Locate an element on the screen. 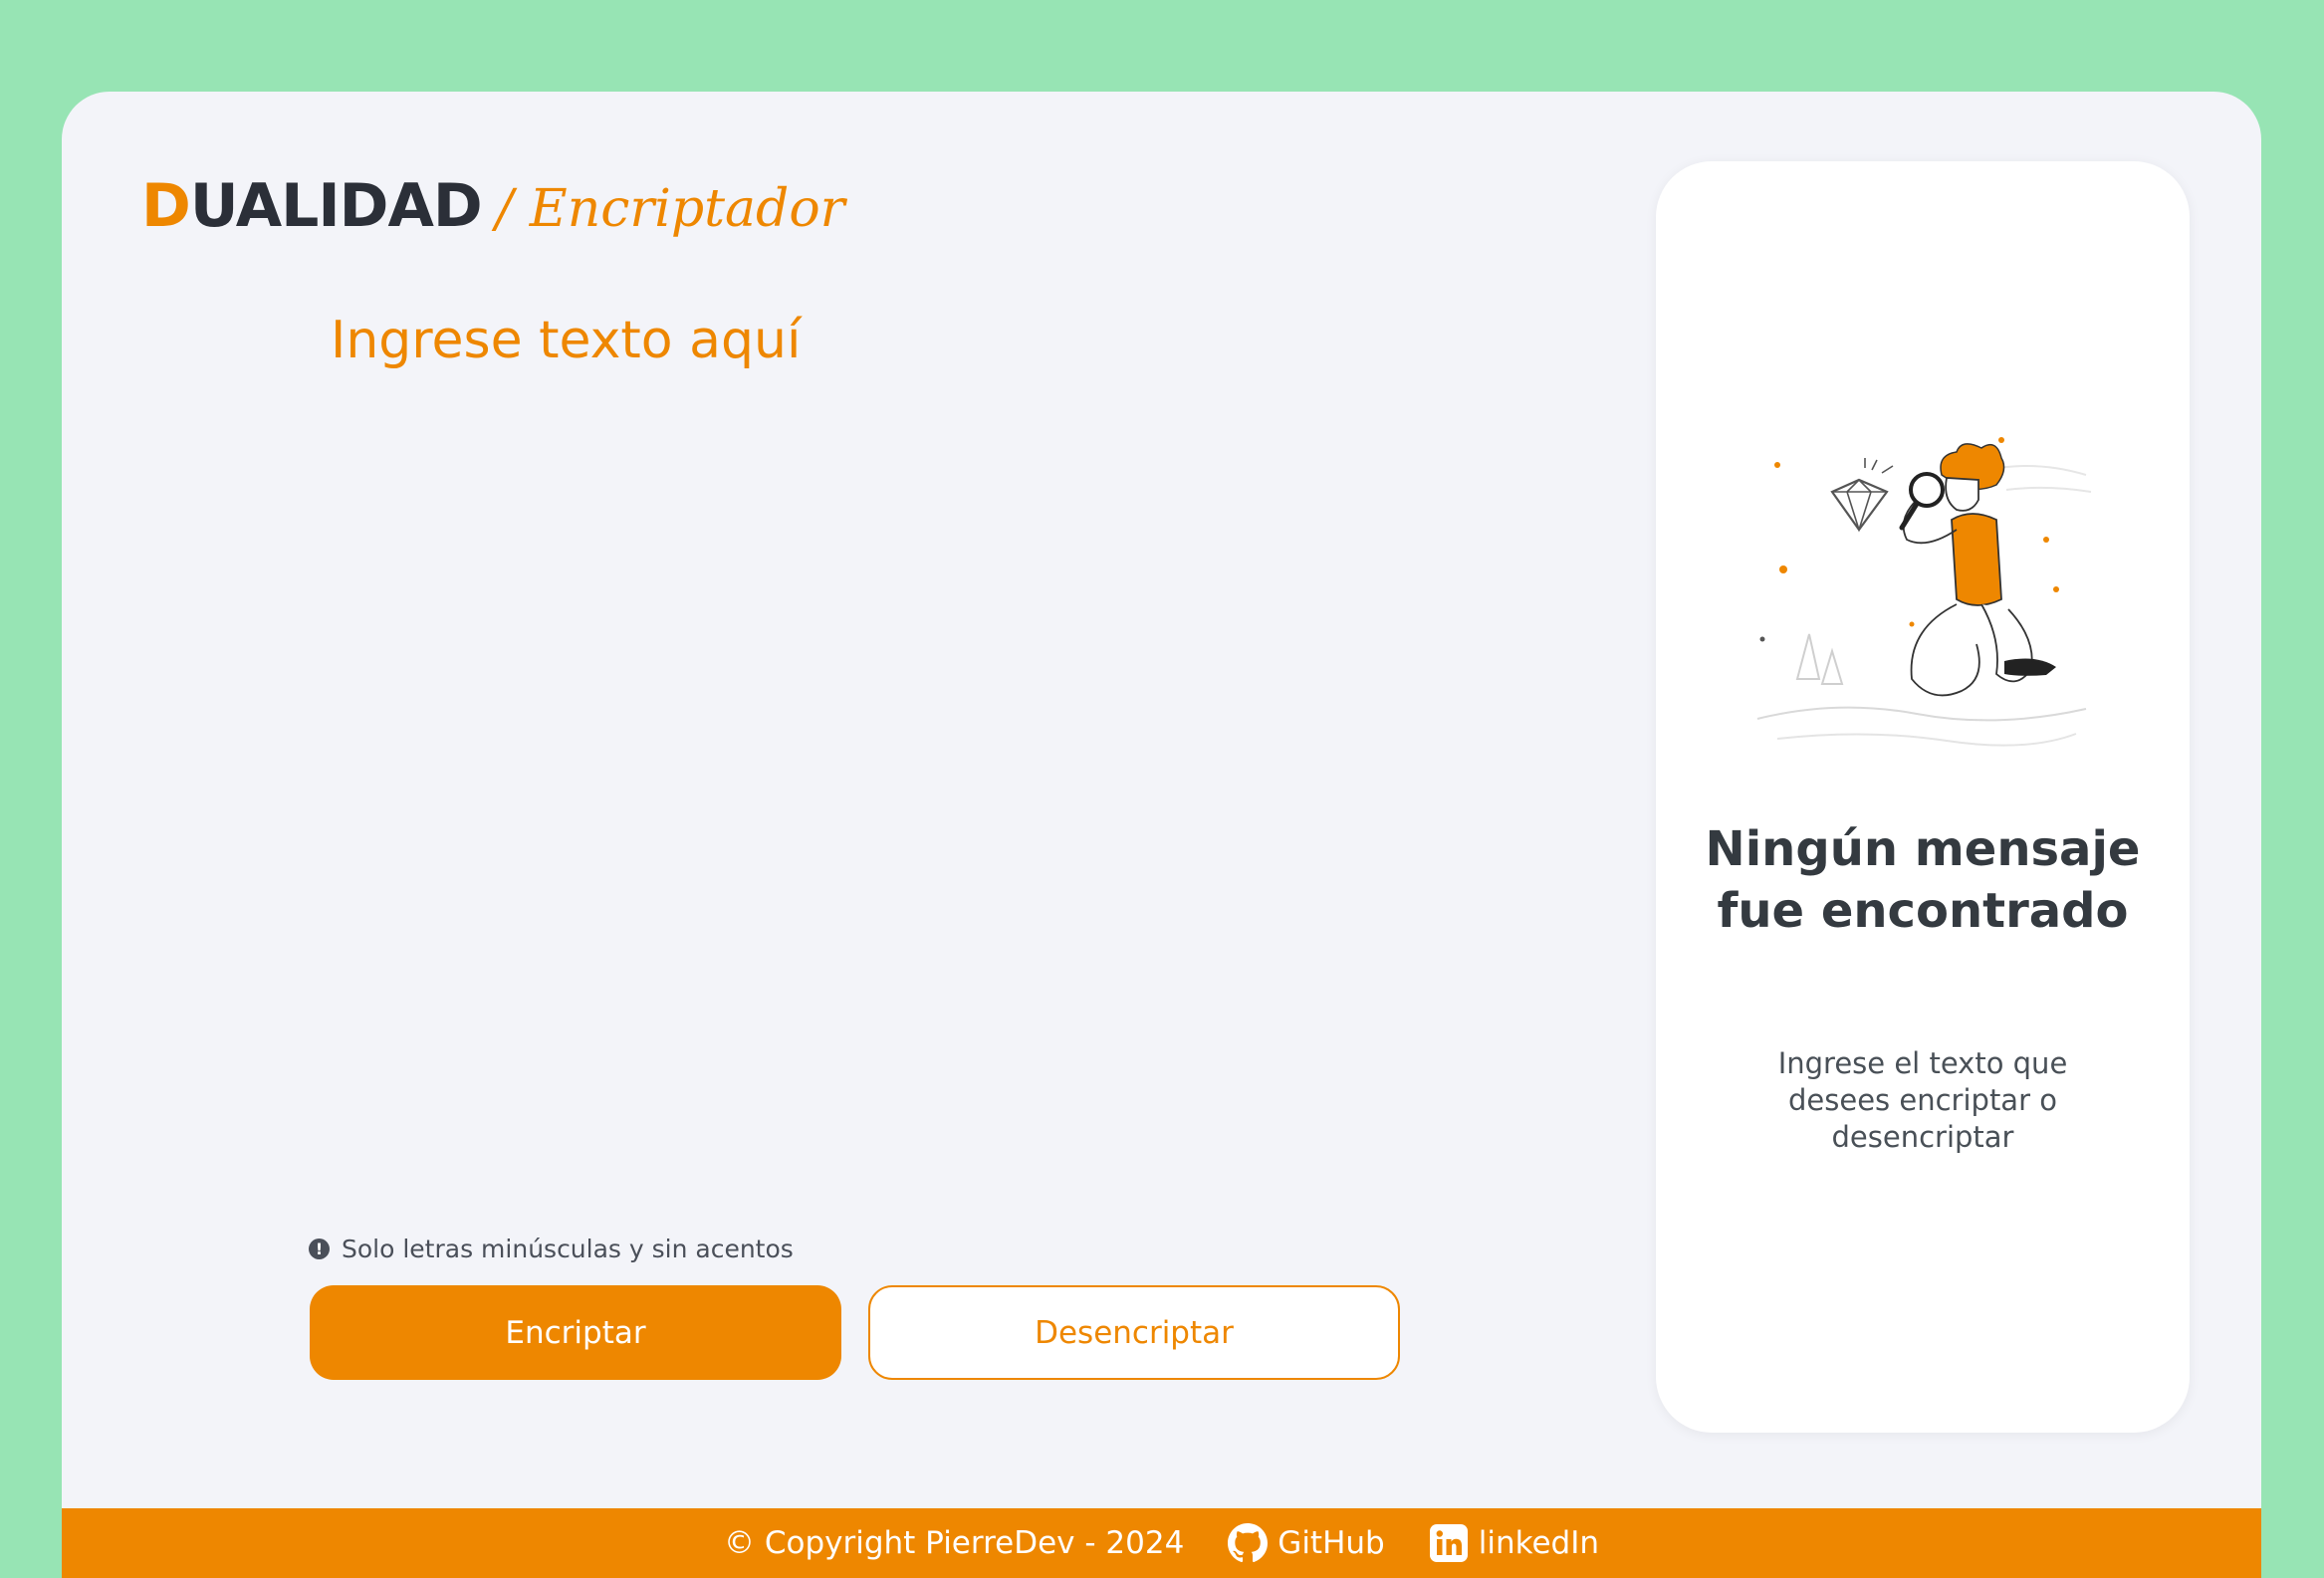 The height and width of the screenshot is (1578, 2324). hint-text: Solo letras minúsculas y sin acentos is located at coordinates (568, 1249).